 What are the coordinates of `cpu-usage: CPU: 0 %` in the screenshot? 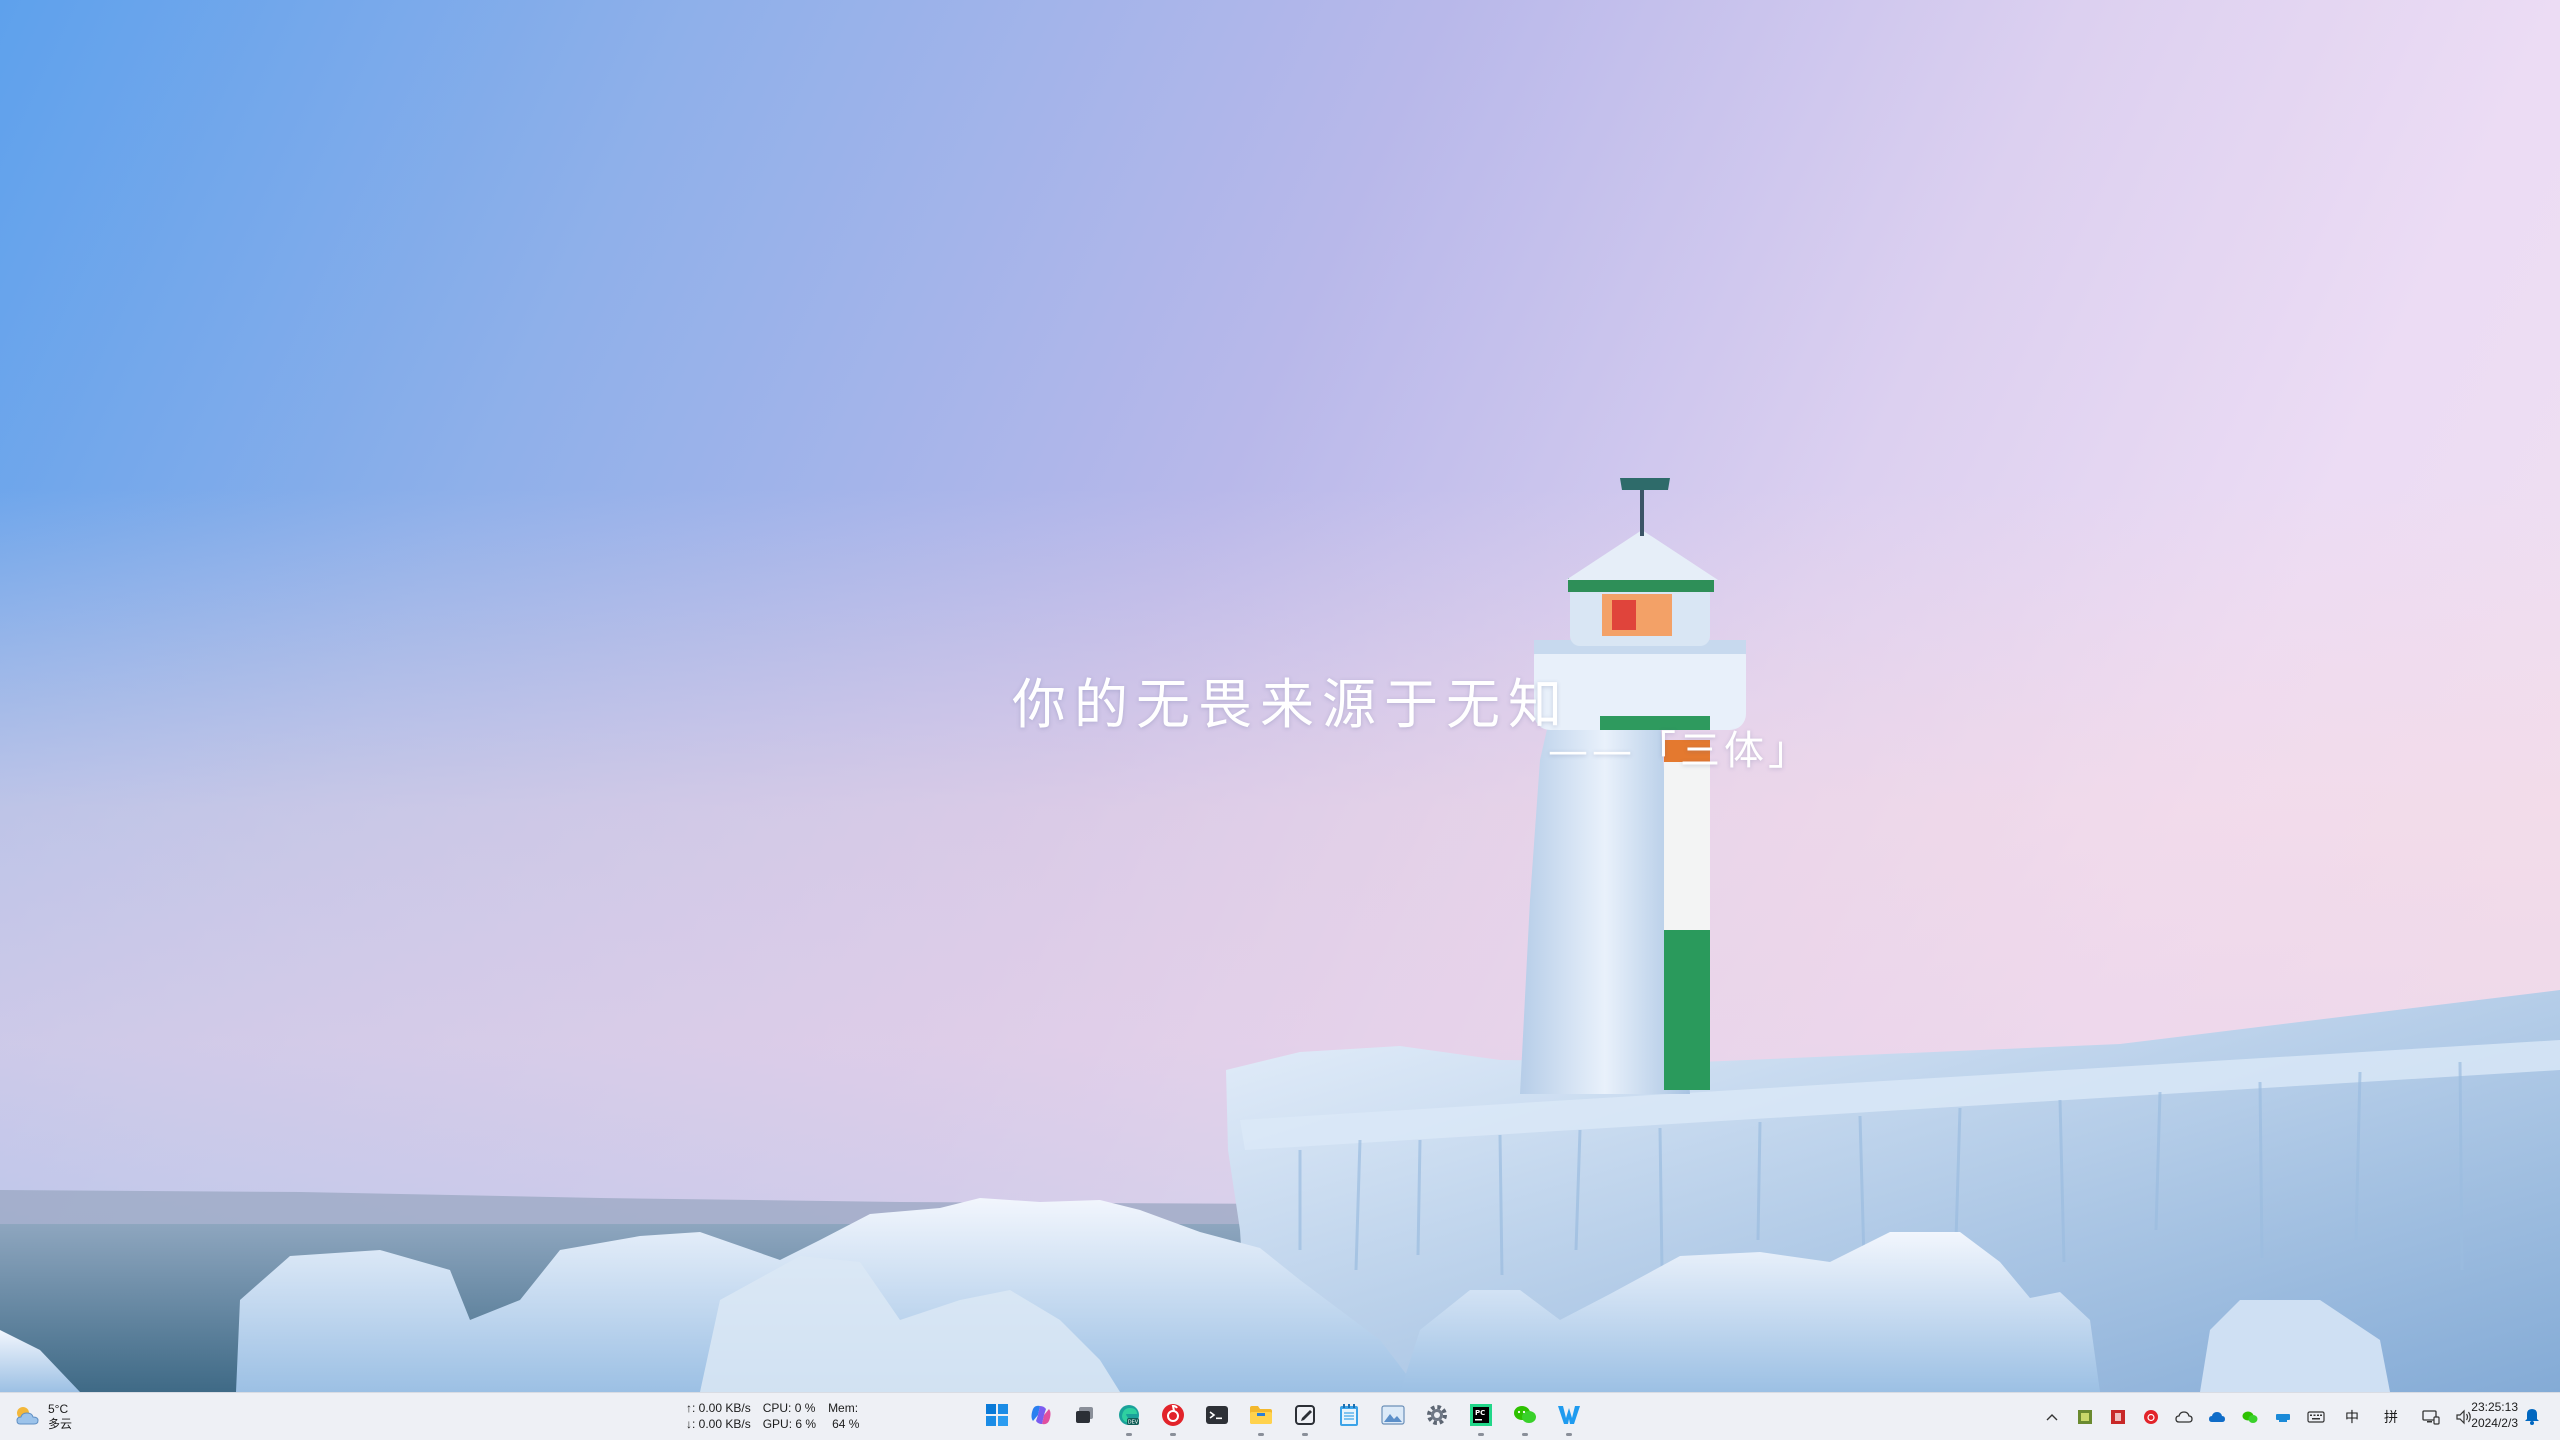 It's located at (789, 1408).